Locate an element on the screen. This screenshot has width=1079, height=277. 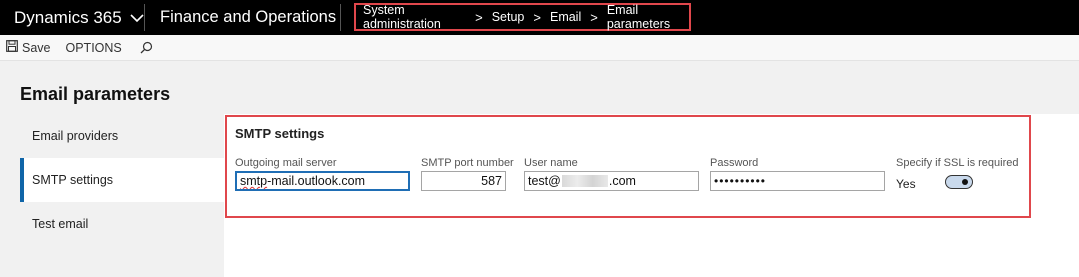
password-mask: •••••••••• is located at coordinates (740, 181).